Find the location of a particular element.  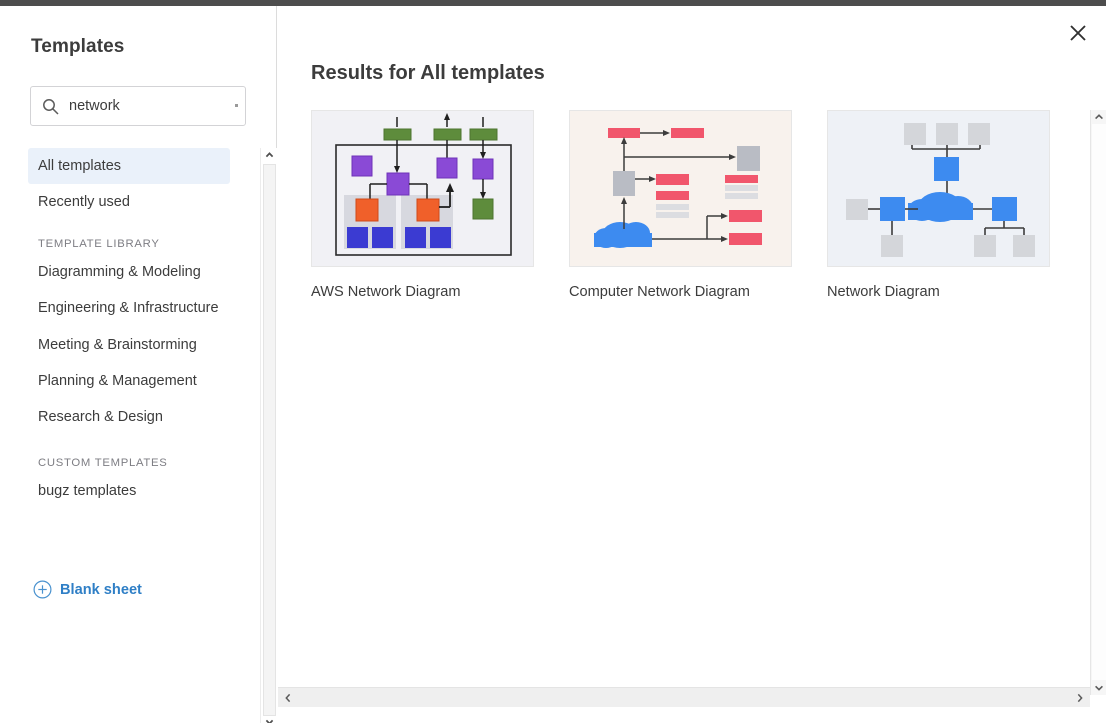

template-card: Computer Network Diagram is located at coordinates (680, 205).